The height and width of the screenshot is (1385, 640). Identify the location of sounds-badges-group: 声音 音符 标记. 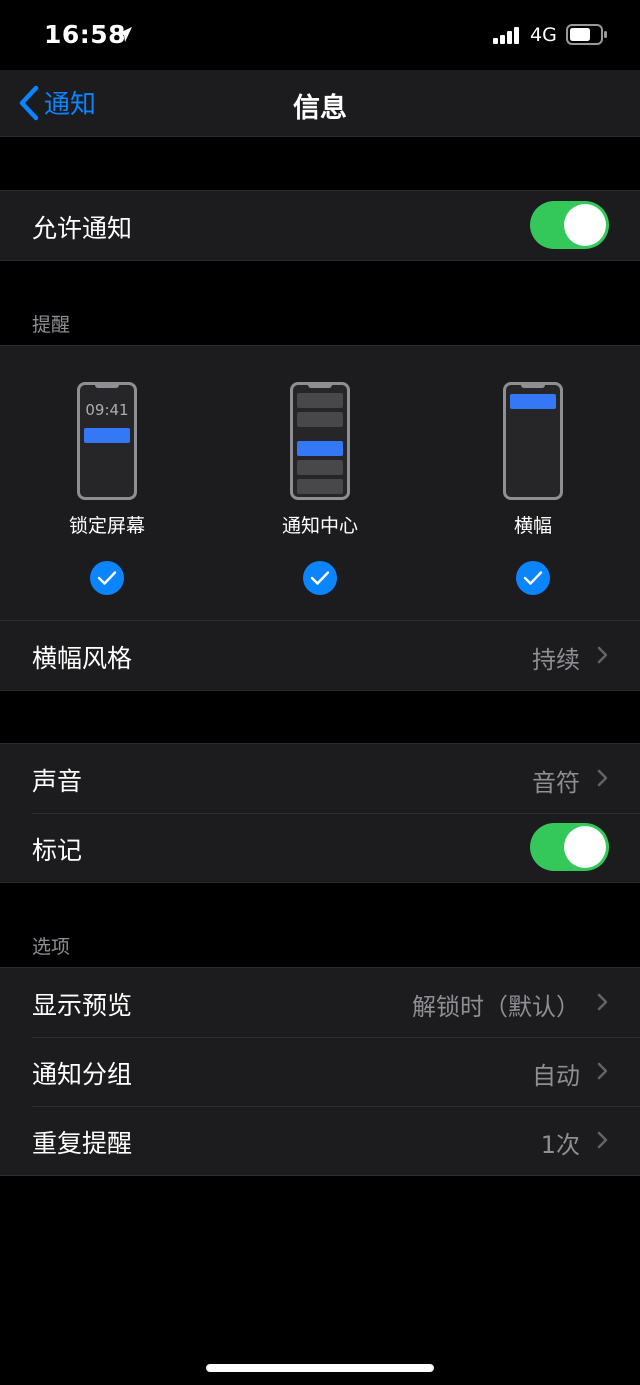
(320, 813).